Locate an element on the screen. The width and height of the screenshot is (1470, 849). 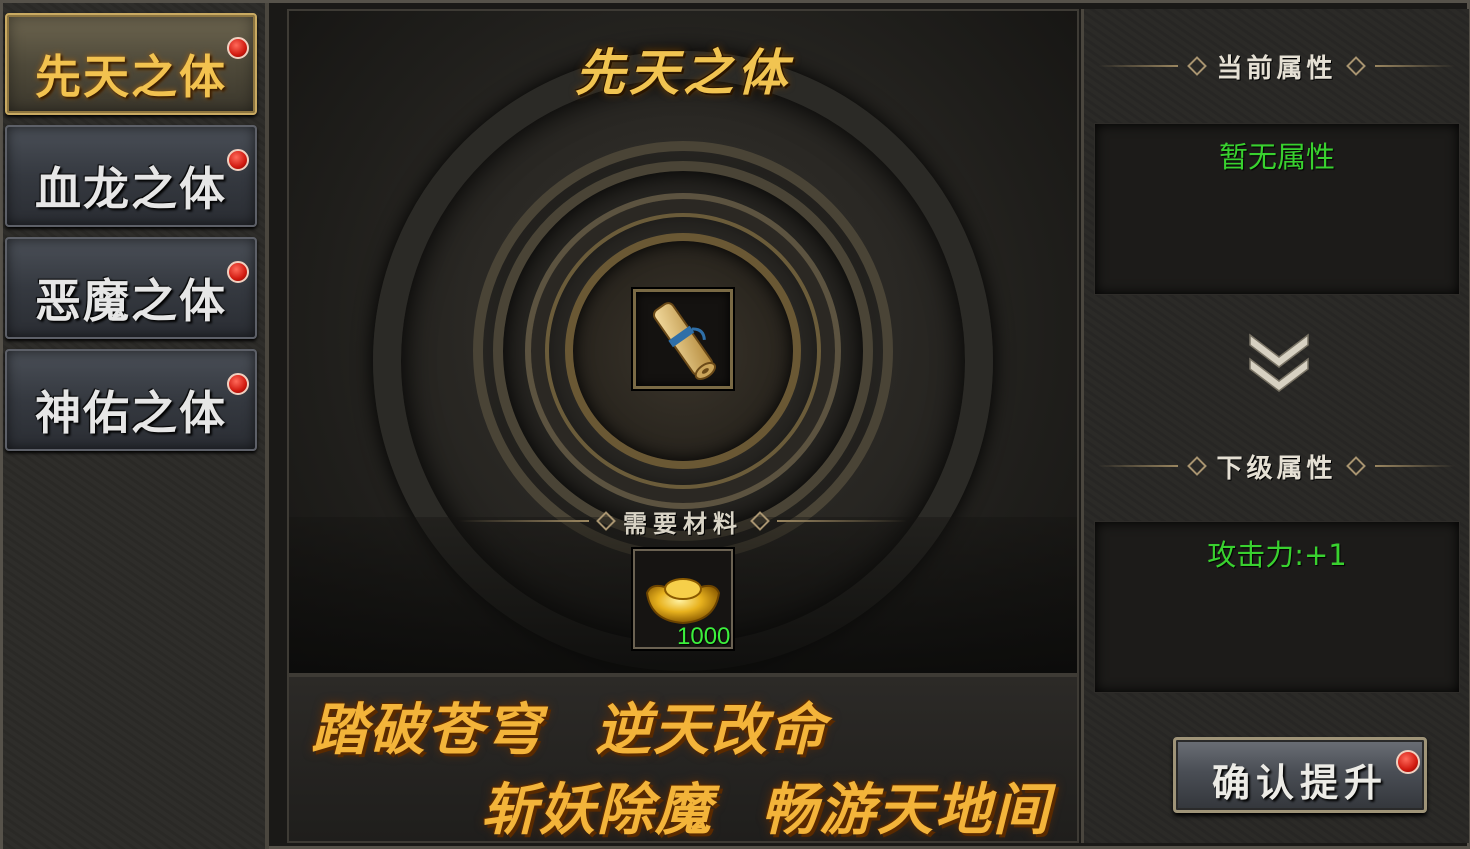
materials-heading-row: 需要材料 is located at coordinates (683, 521).